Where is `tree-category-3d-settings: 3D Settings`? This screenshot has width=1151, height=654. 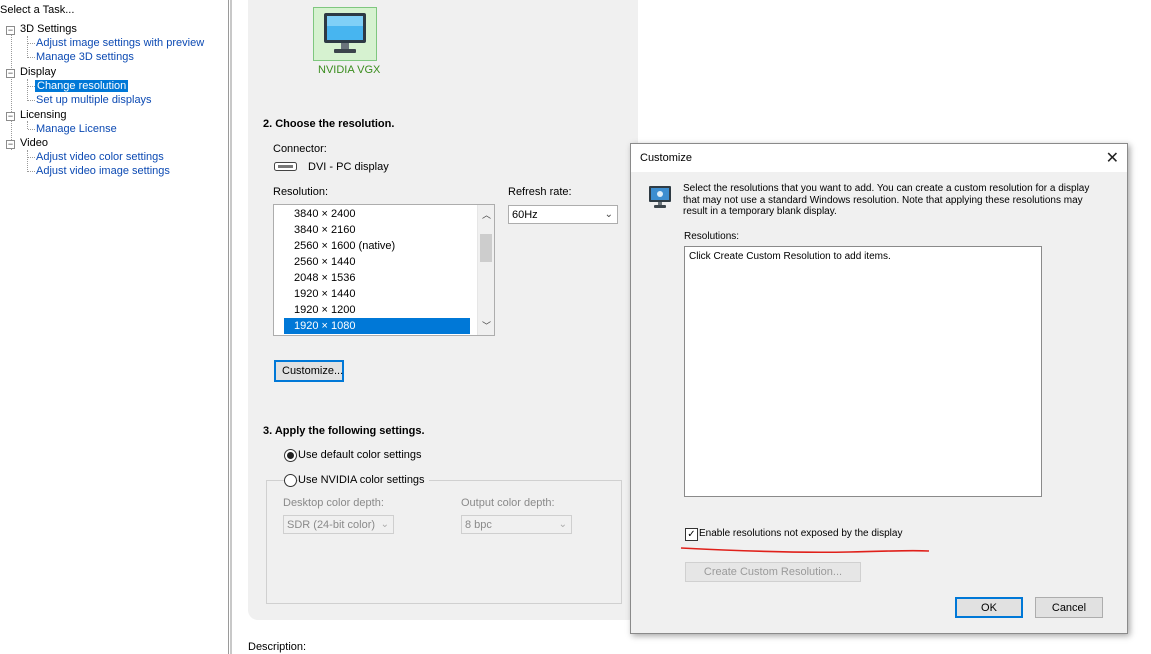 tree-category-3d-settings: 3D Settings is located at coordinates (48, 29).